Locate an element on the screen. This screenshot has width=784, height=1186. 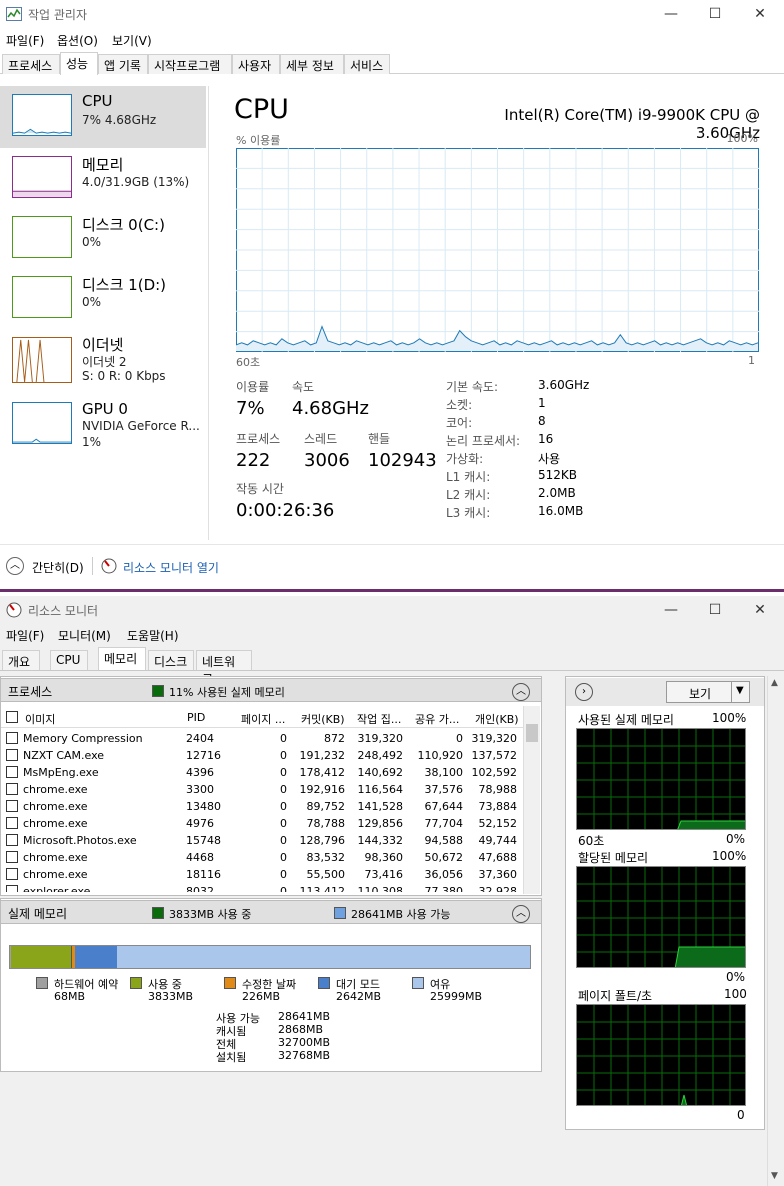
scroll-down-icon: ▼ is located at coordinates (774, 1176).